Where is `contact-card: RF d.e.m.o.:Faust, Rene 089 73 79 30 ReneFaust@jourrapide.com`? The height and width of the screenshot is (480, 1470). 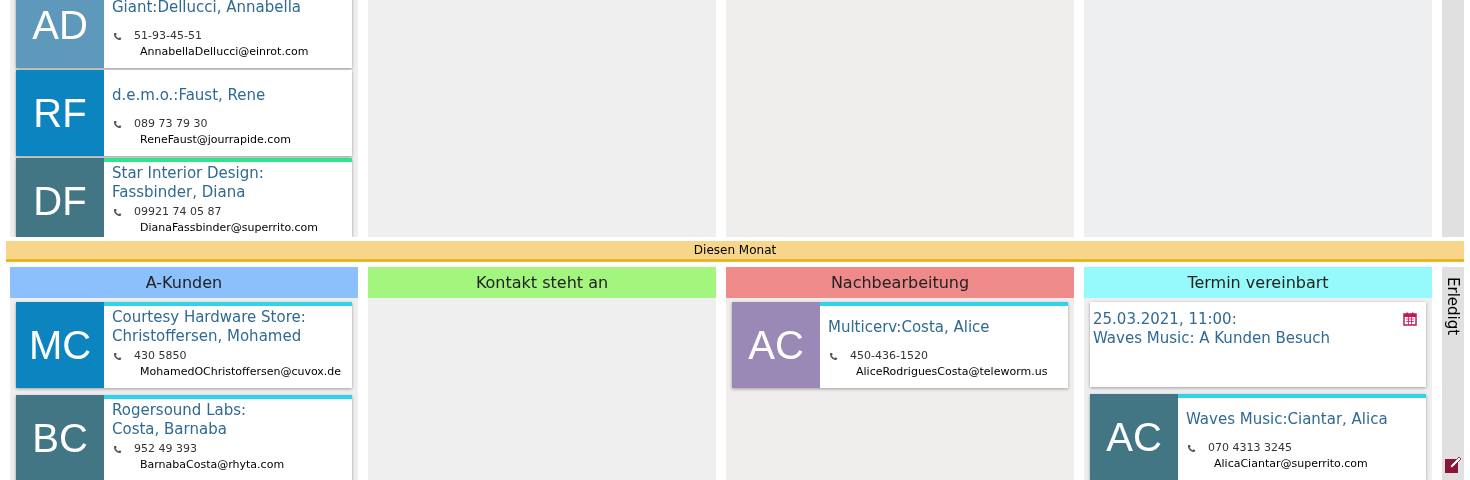
contact-card: RF d.e.m.o.:Faust, Rene 089 73 79 30 ReneFaust@jourrapide.com is located at coordinates (184, 113).